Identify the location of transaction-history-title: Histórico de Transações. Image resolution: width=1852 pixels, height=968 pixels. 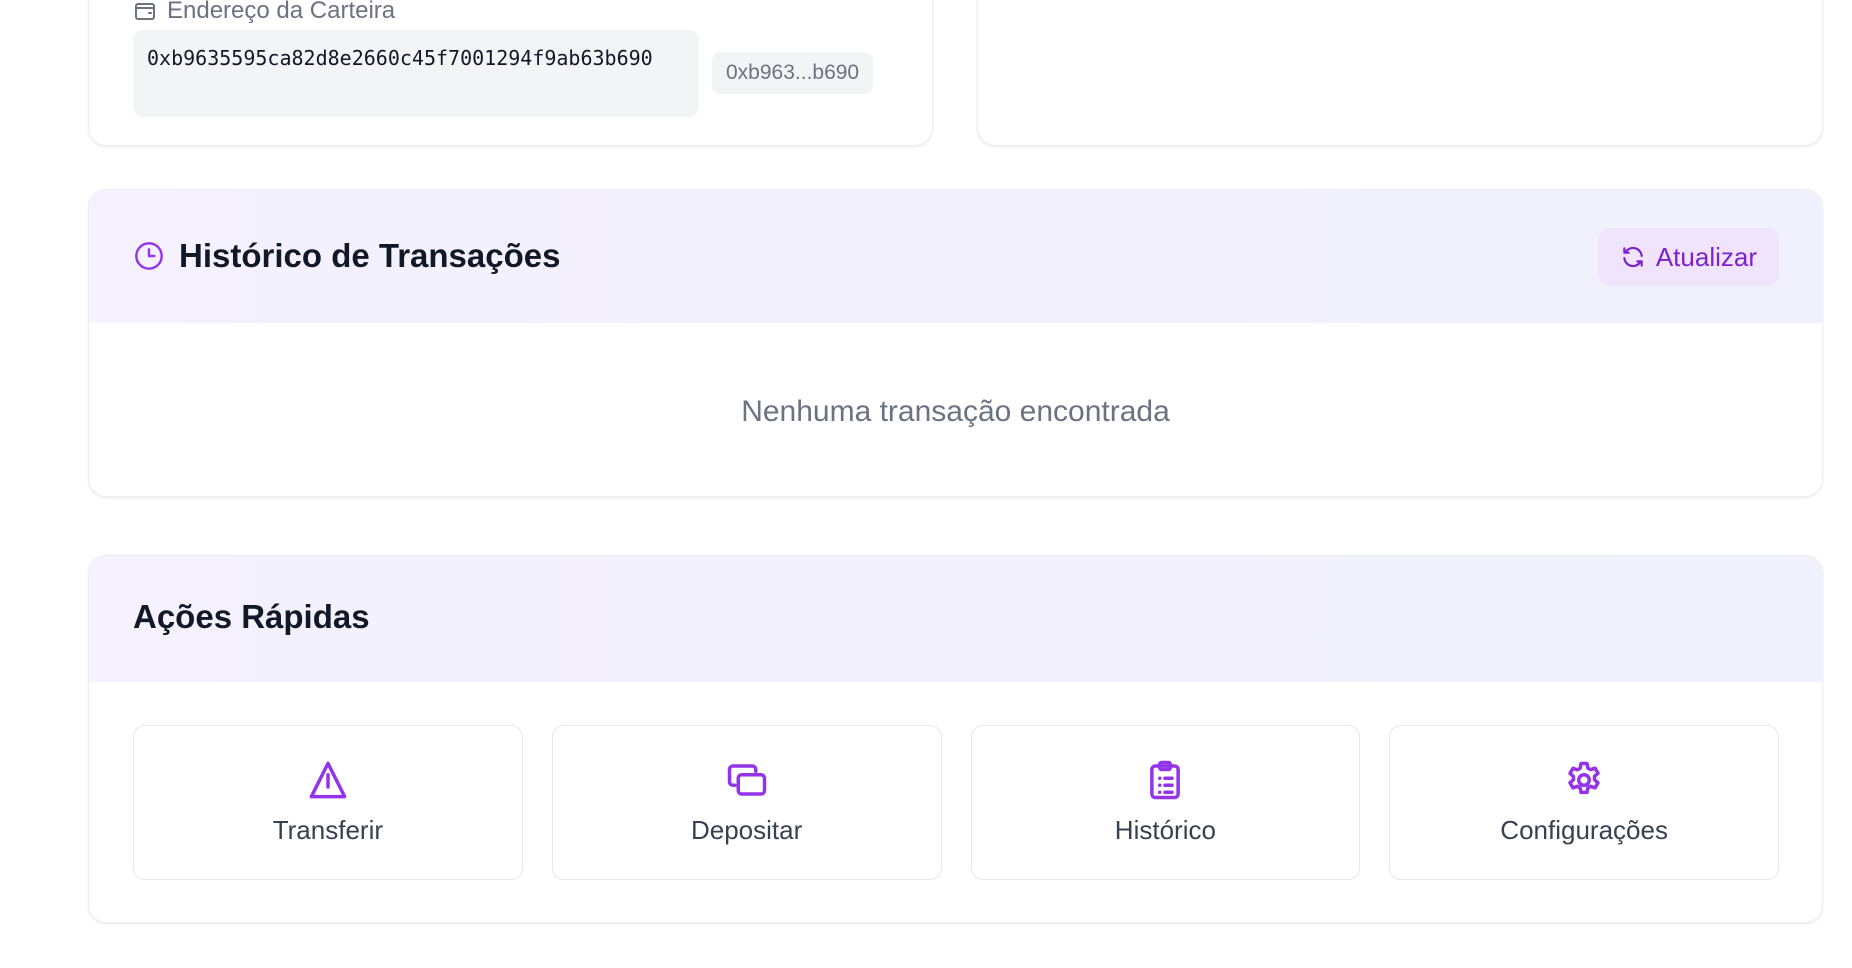
(346, 256).